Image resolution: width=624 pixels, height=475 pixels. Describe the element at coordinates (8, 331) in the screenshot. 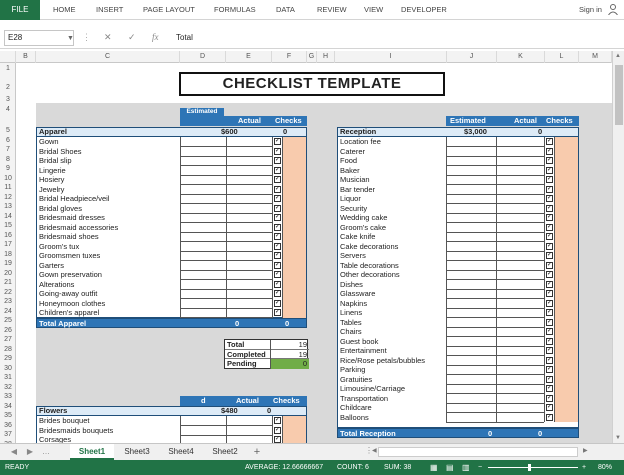

I see `row-header: 26` at that location.